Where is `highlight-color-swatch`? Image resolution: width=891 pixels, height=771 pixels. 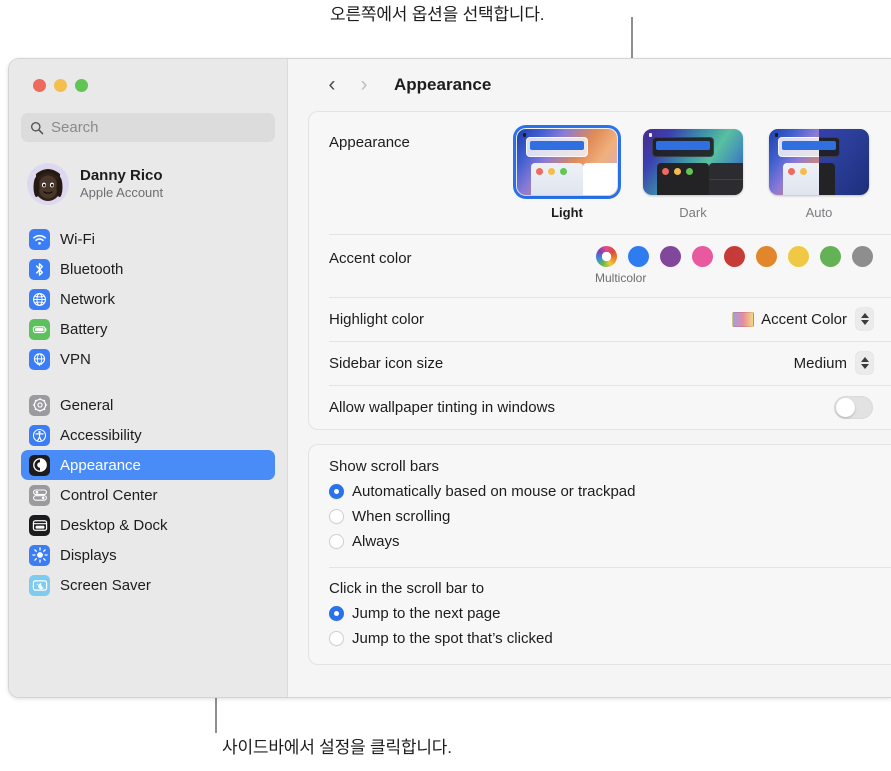
highlight-color-swatch is located at coordinates (743, 319).